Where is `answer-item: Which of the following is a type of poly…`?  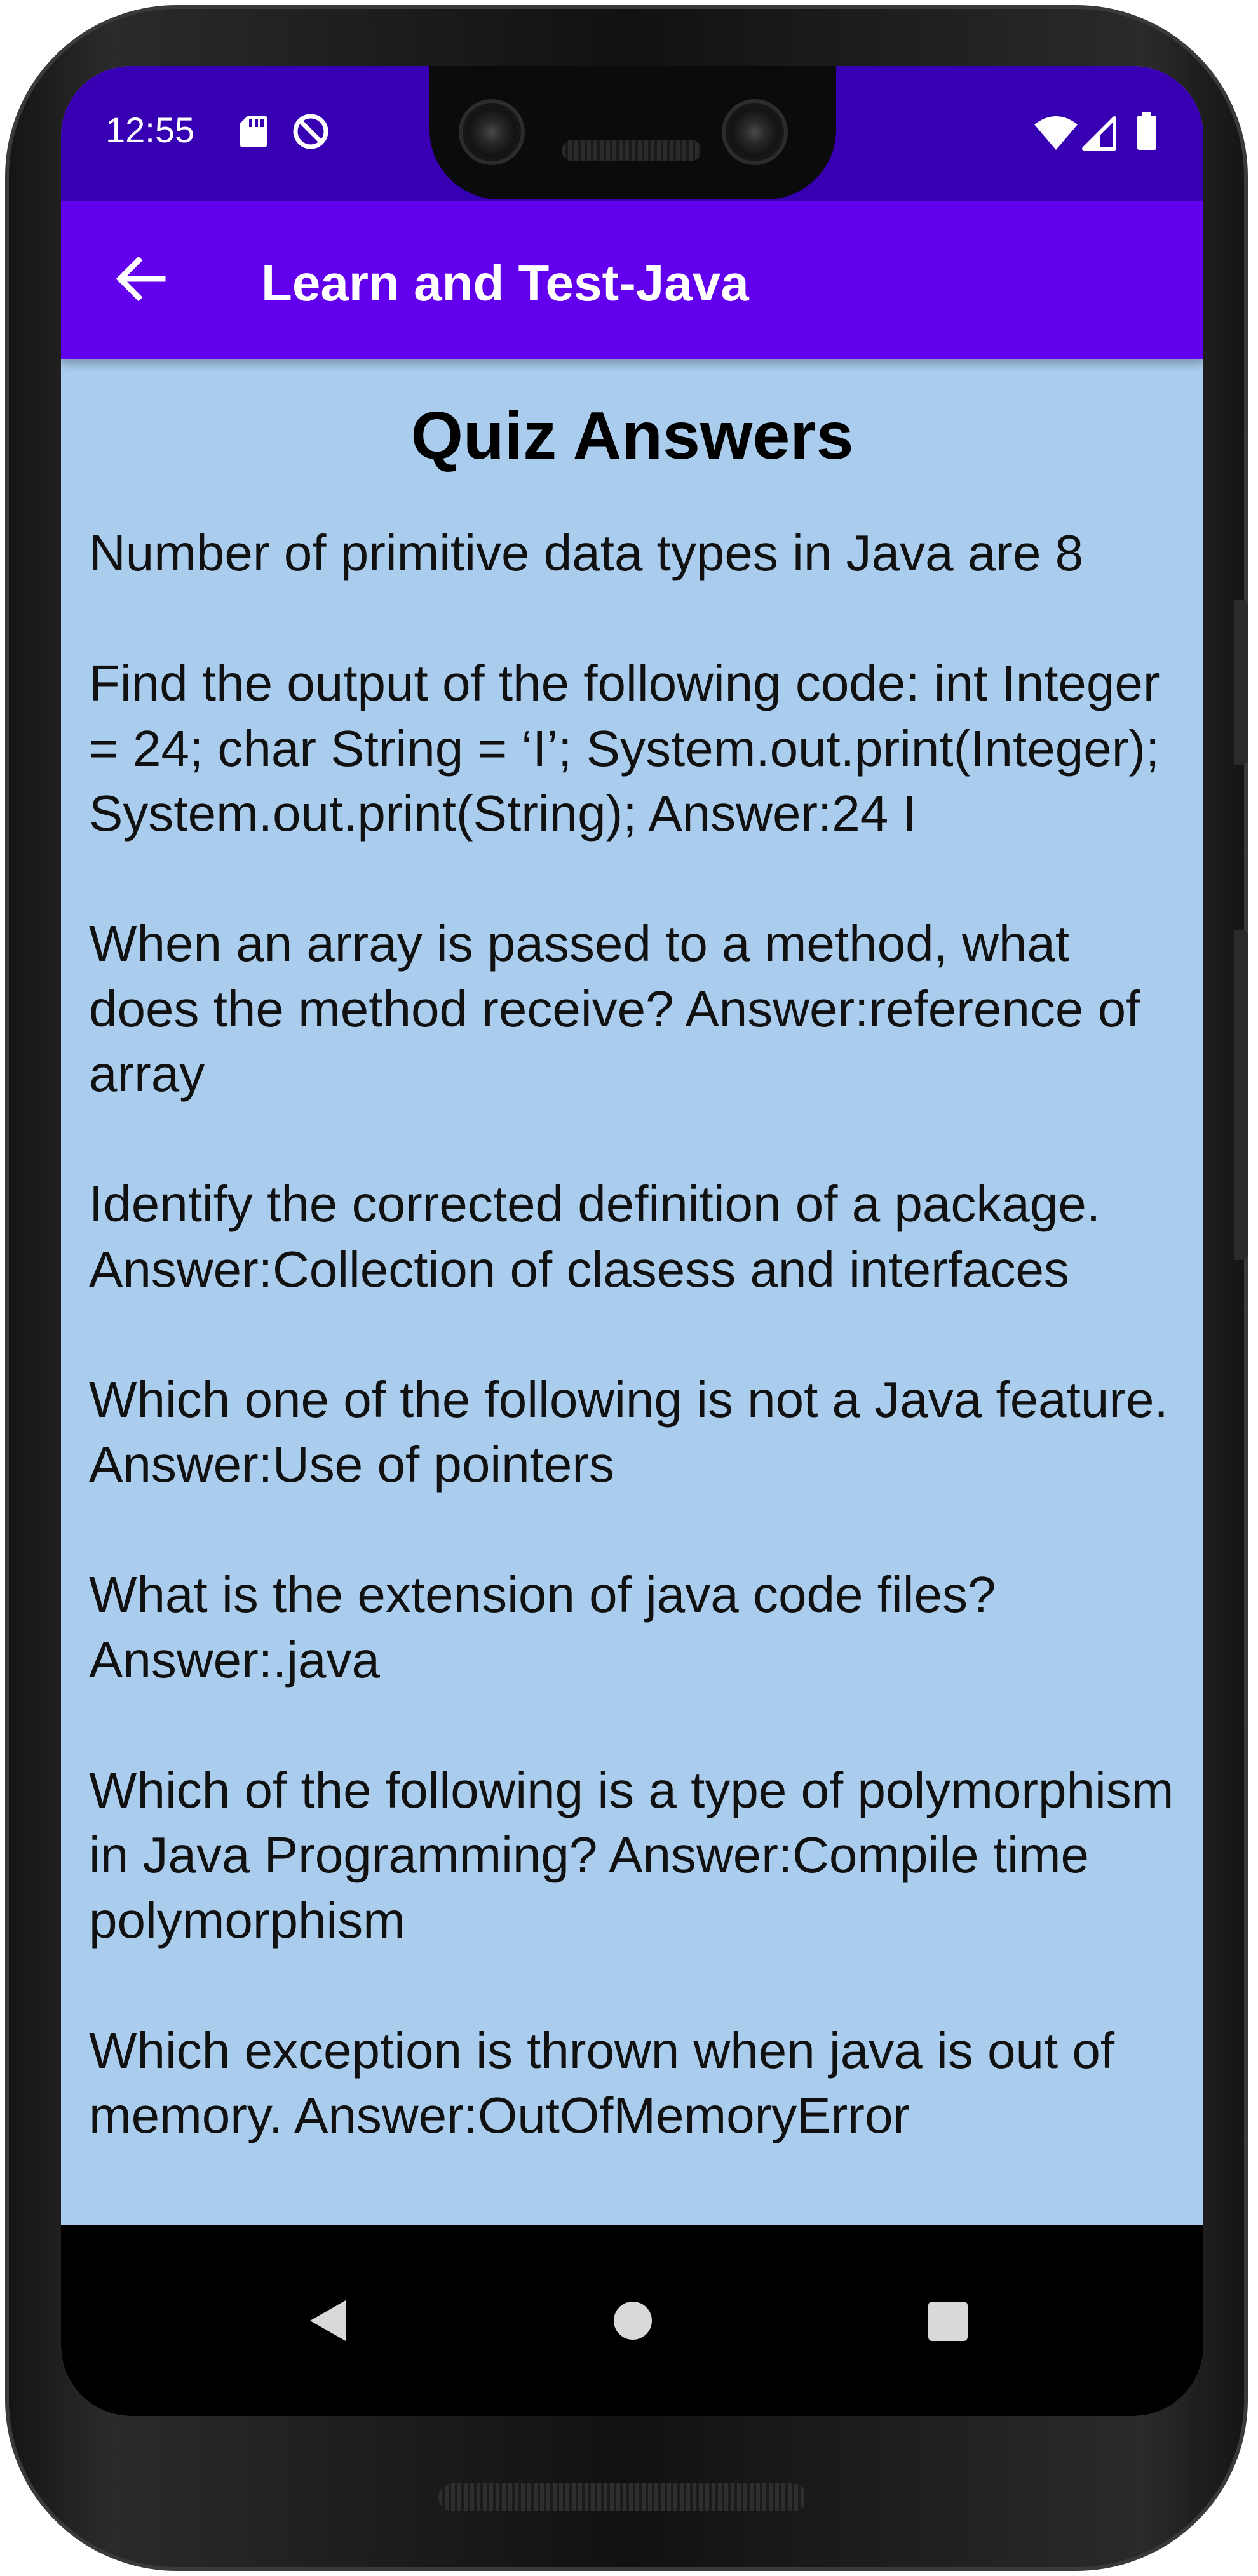 answer-item: Which of the following is a type of poly… is located at coordinates (631, 1855).